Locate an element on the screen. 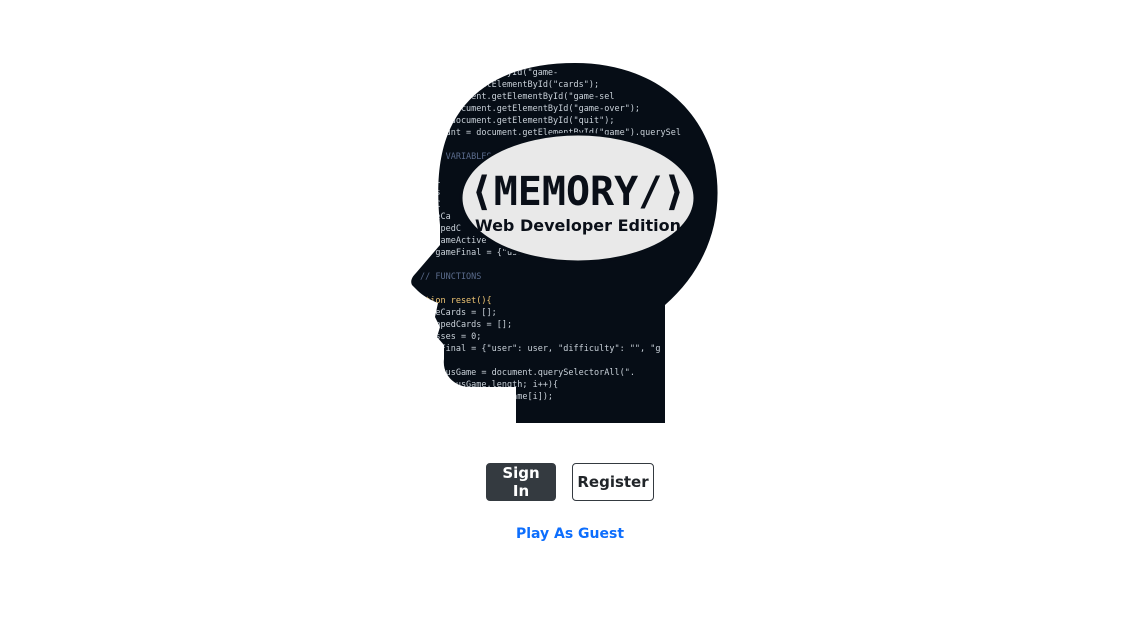  code-line: ument.getElementById("game- is located at coordinates (489, 73).